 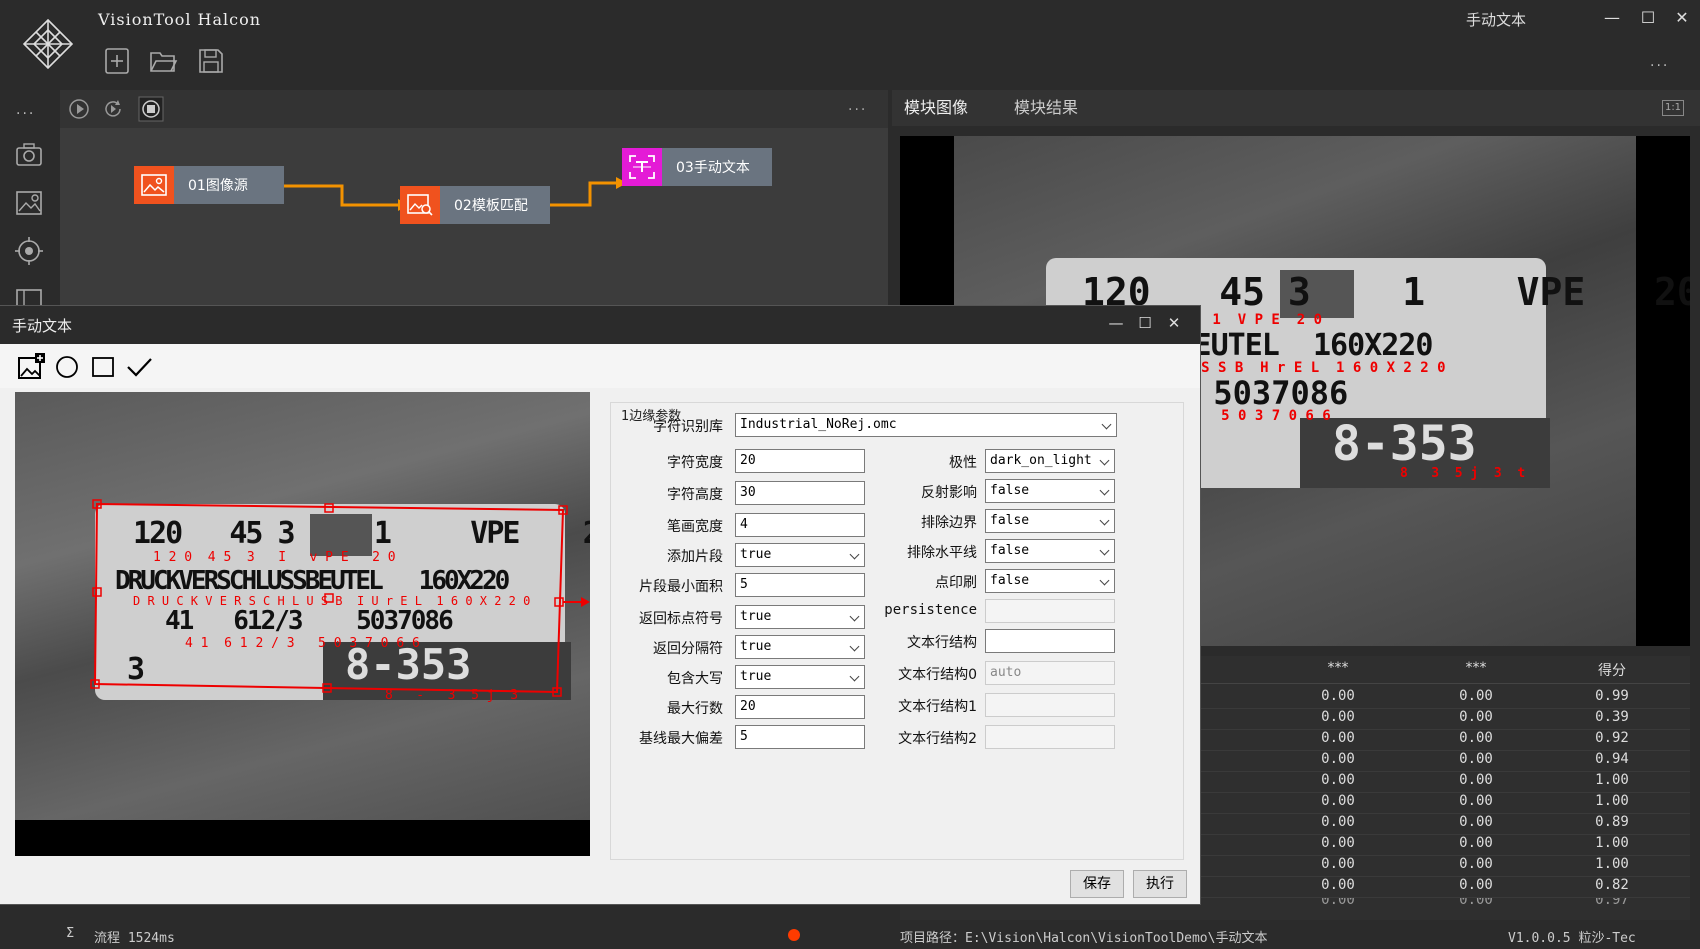 What do you see at coordinates (29, 203) in the screenshot?
I see `image-settings-icon` at bounding box center [29, 203].